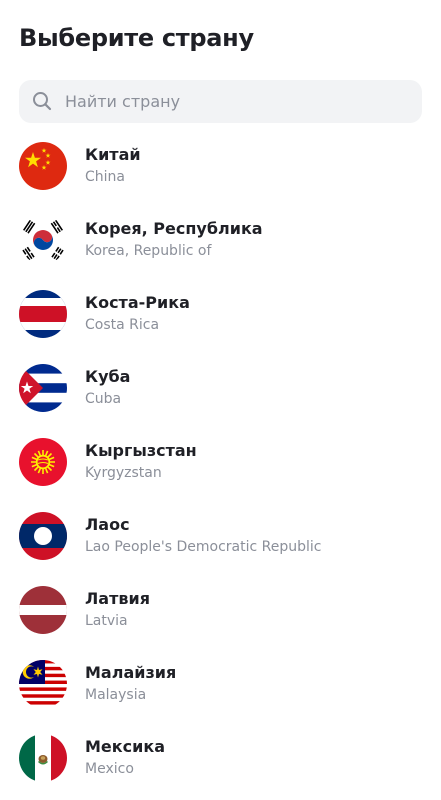 The width and height of the screenshot is (441, 800). Describe the element at coordinates (43, 610) in the screenshot. I see `latvia-flag-icon` at that location.